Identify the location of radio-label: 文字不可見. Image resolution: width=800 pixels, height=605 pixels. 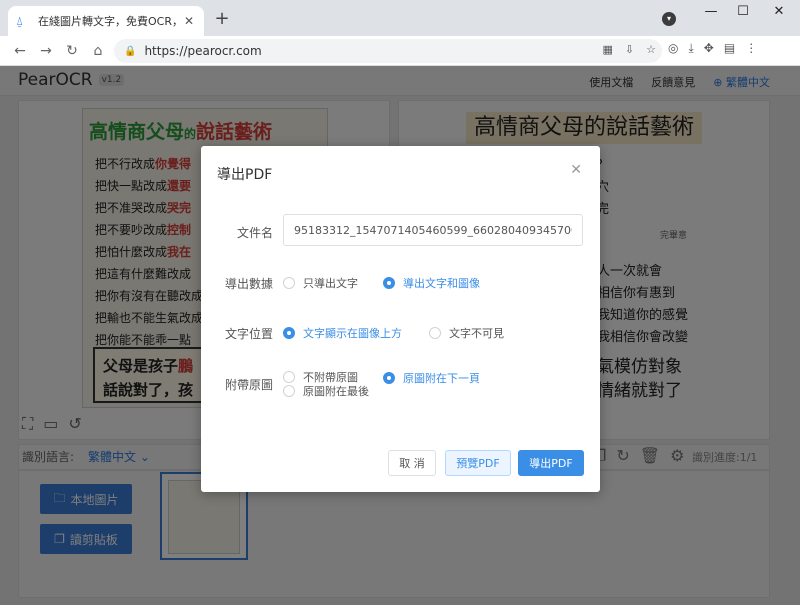
(476, 333).